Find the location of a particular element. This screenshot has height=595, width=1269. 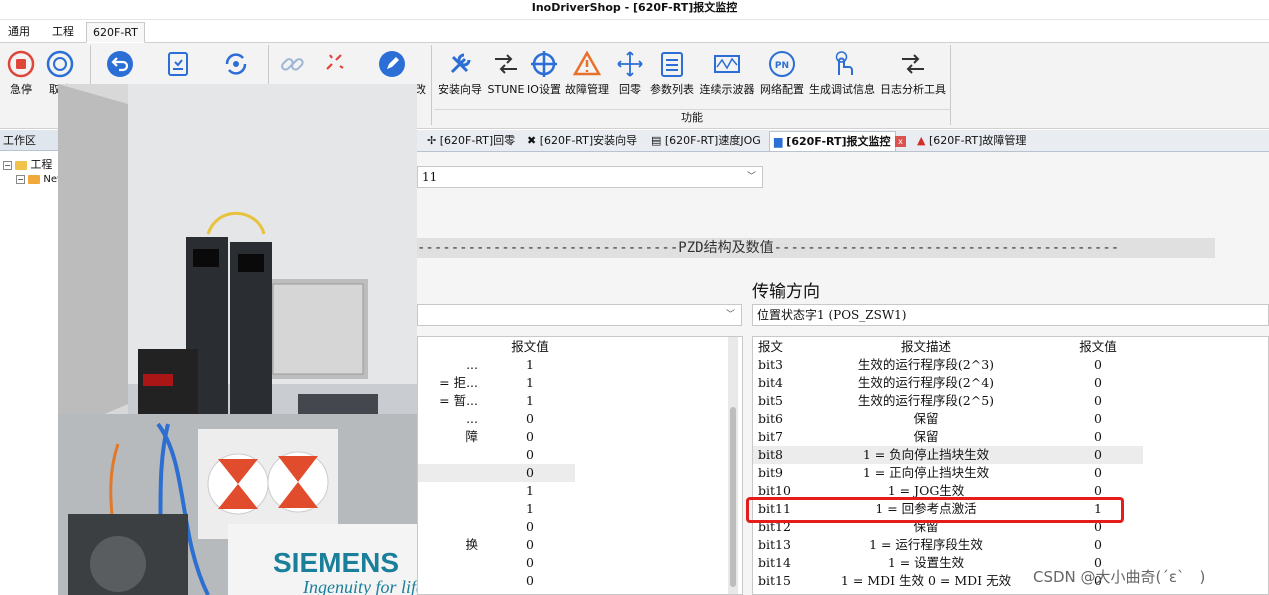

right-row-desc: 生效的运行程序段(2^3) is located at coordinates (926, 364).